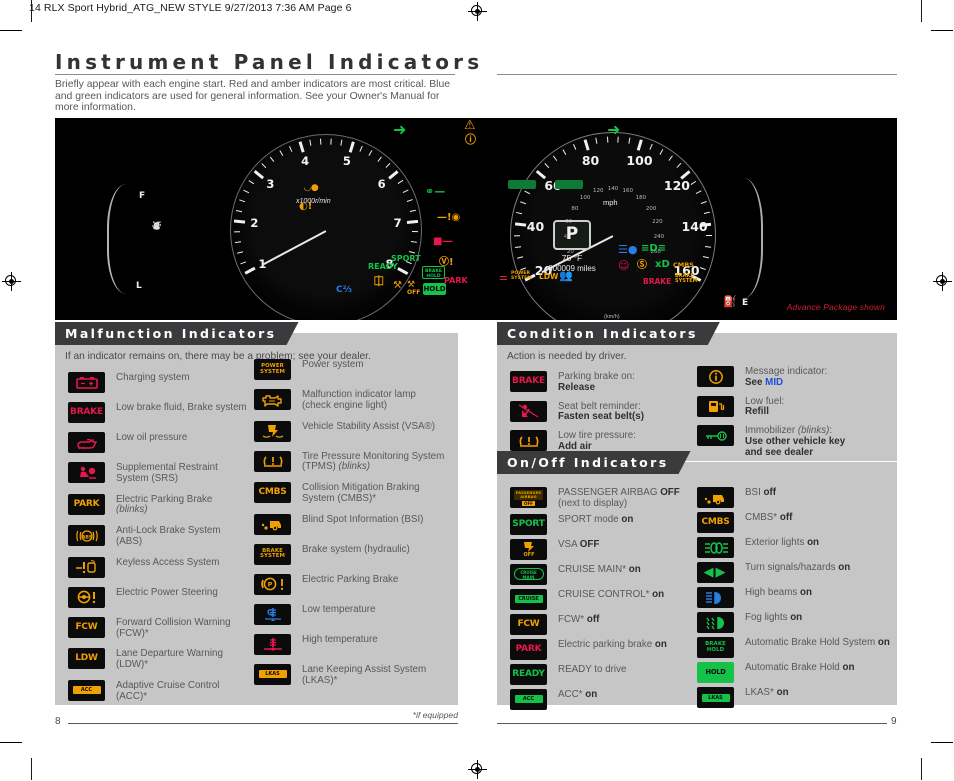 This screenshot has width=954, height=781. I want to click on indicator-label: FCW* off, so click(579, 619).